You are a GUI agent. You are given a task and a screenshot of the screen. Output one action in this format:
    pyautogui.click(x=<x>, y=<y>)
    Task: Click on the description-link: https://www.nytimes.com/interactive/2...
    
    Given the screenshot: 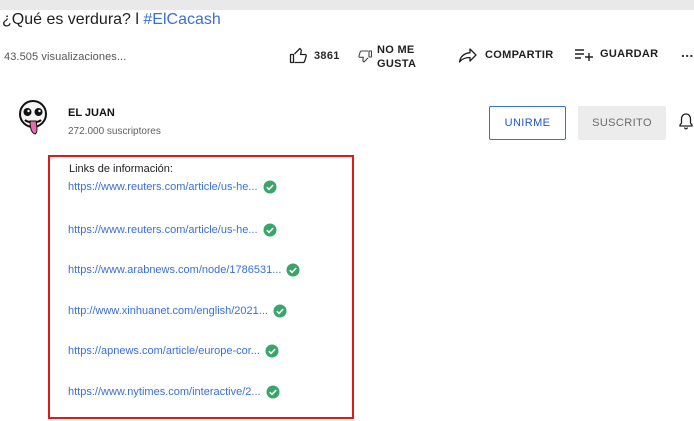 What is the action you would take?
    pyautogui.click(x=174, y=392)
    